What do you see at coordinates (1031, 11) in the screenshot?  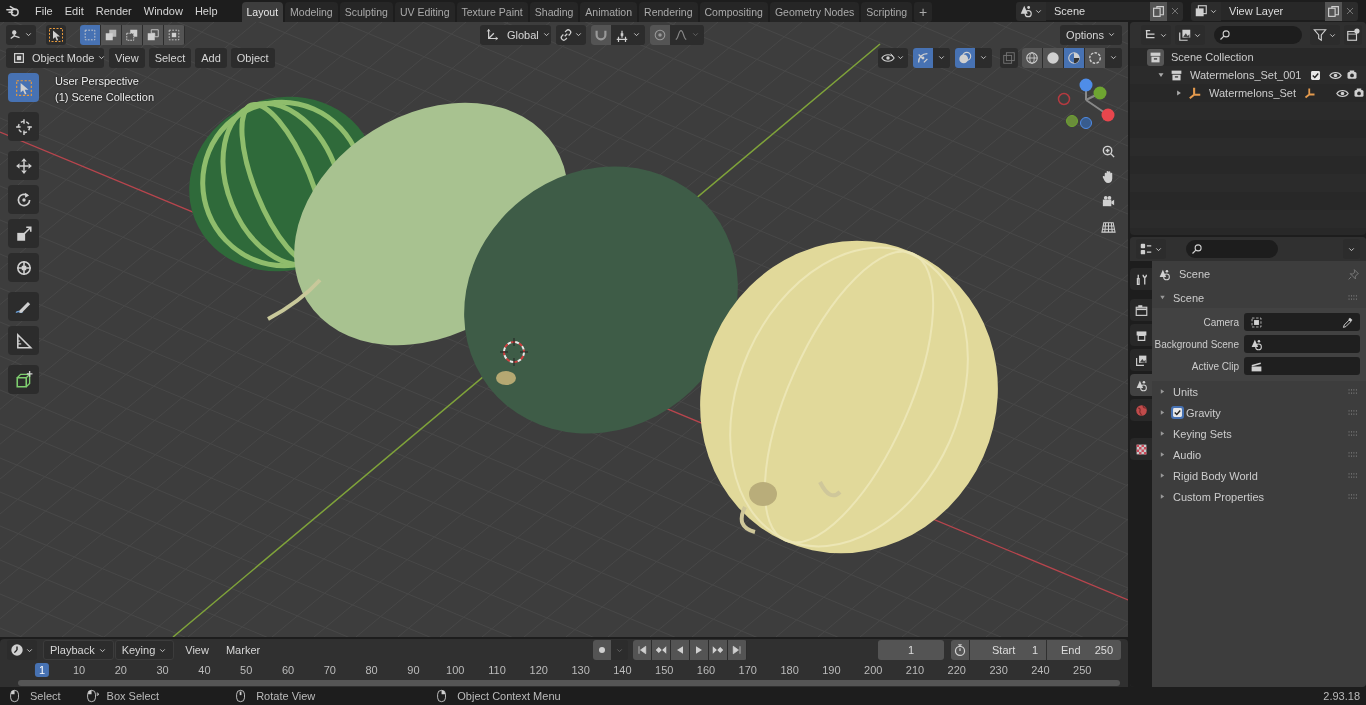 I see `scene-selector` at bounding box center [1031, 11].